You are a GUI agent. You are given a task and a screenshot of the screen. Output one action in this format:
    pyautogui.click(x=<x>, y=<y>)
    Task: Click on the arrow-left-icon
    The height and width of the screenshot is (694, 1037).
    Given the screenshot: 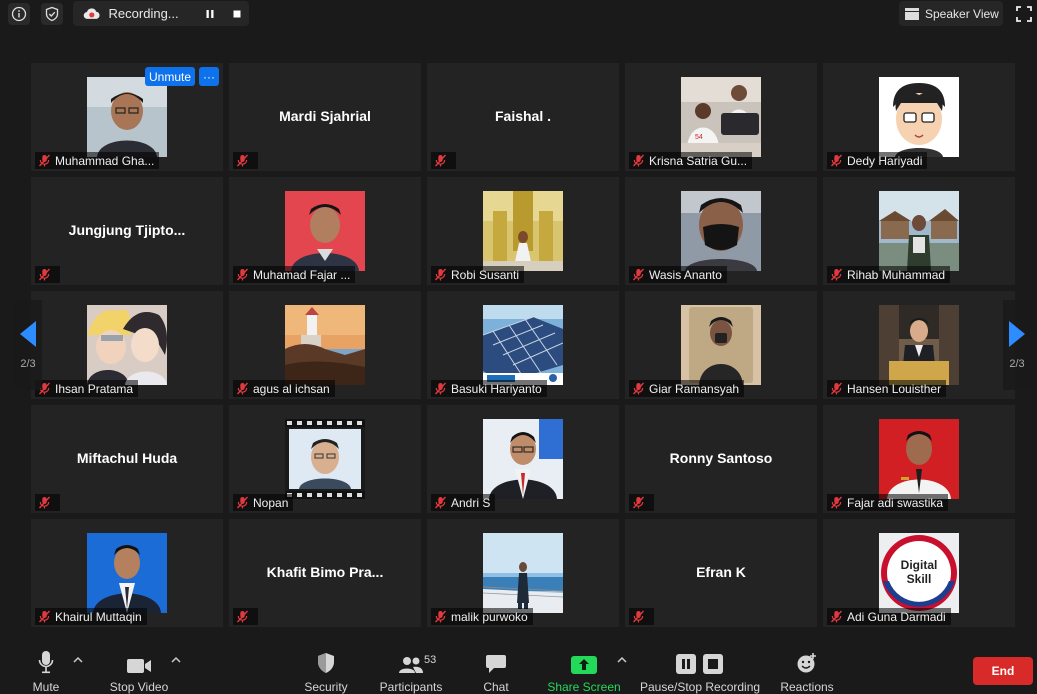 What is the action you would take?
    pyautogui.click(x=28, y=334)
    